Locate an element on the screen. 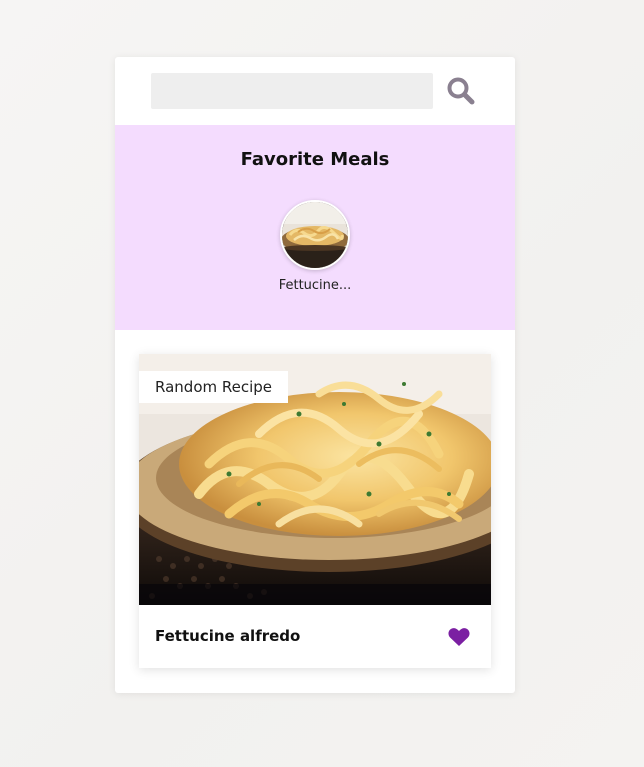 This screenshot has width=644, height=767. search-bar is located at coordinates (315, 91).